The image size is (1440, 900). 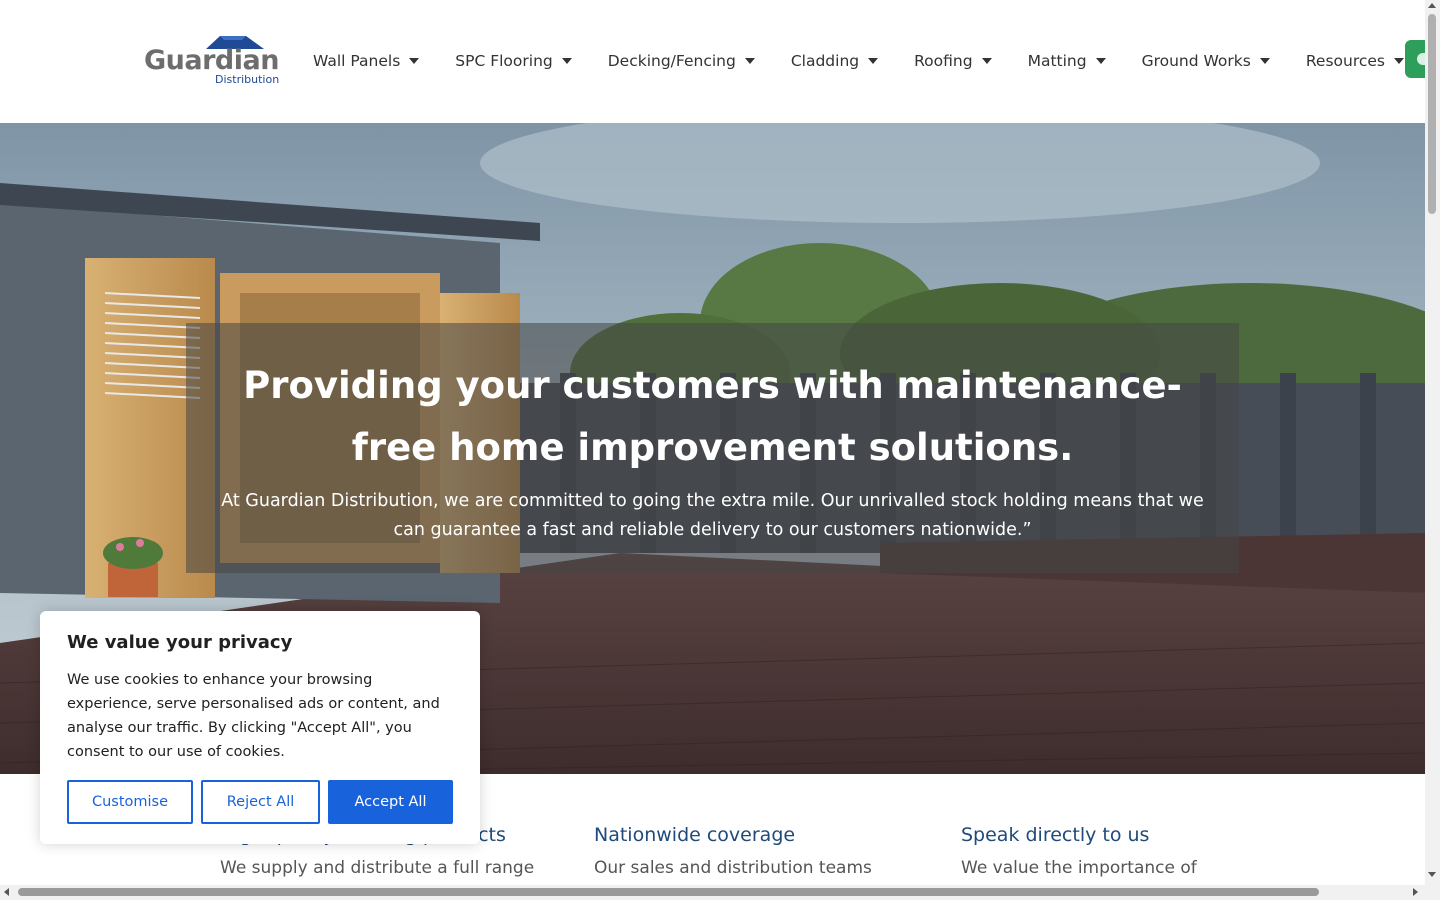 I want to click on scroll-right-arrow-icon, so click(x=1415, y=892).